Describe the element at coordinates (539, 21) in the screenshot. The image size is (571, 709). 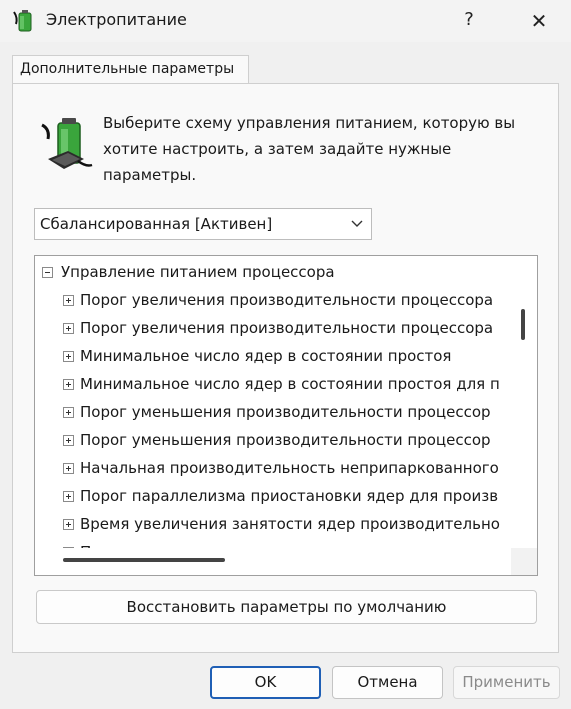
I see `close-button: ✕` at that location.